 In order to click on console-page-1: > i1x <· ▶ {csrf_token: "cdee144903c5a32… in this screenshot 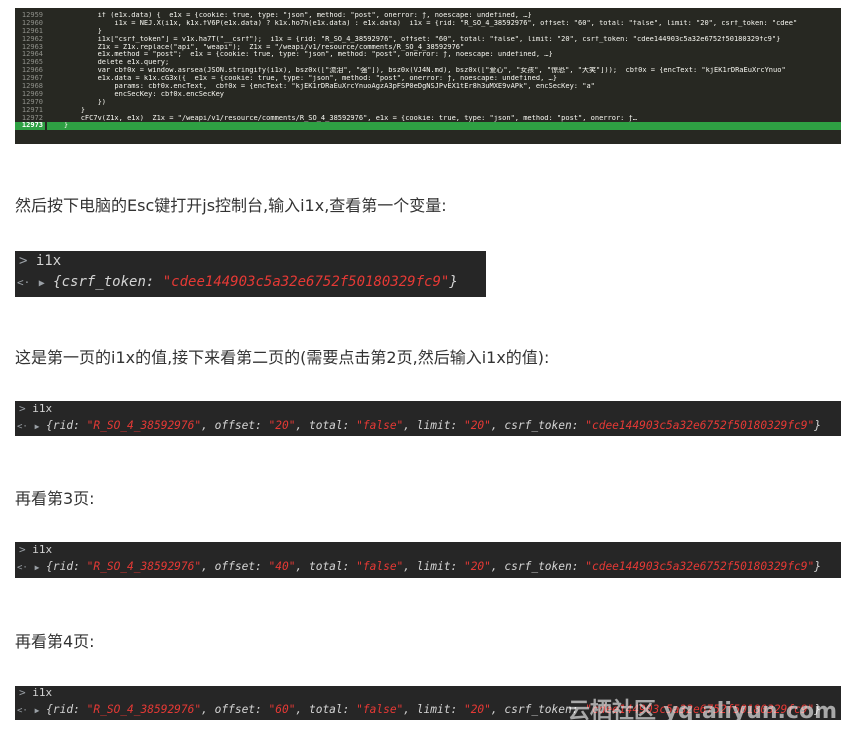, I will do `click(250, 274)`.